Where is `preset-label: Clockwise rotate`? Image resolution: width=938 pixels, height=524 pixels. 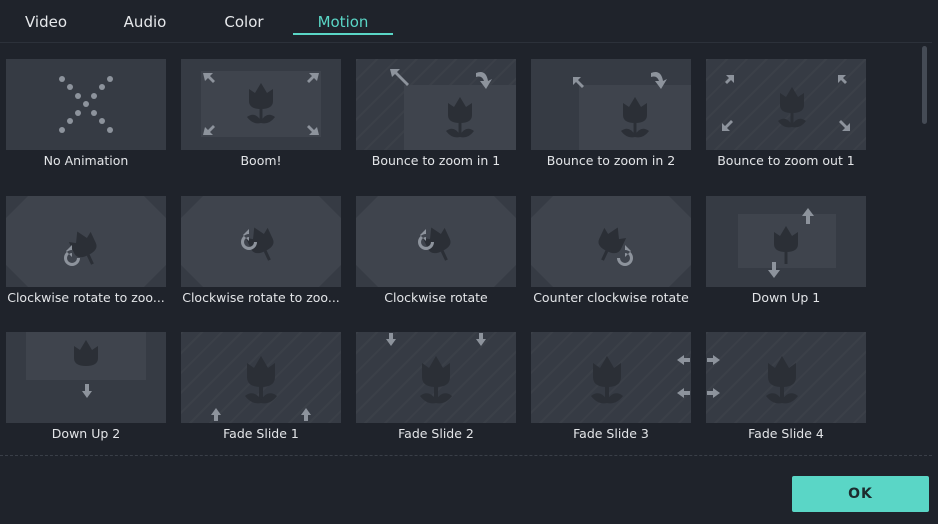 preset-label: Clockwise rotate is located at coordinates (436, 297).